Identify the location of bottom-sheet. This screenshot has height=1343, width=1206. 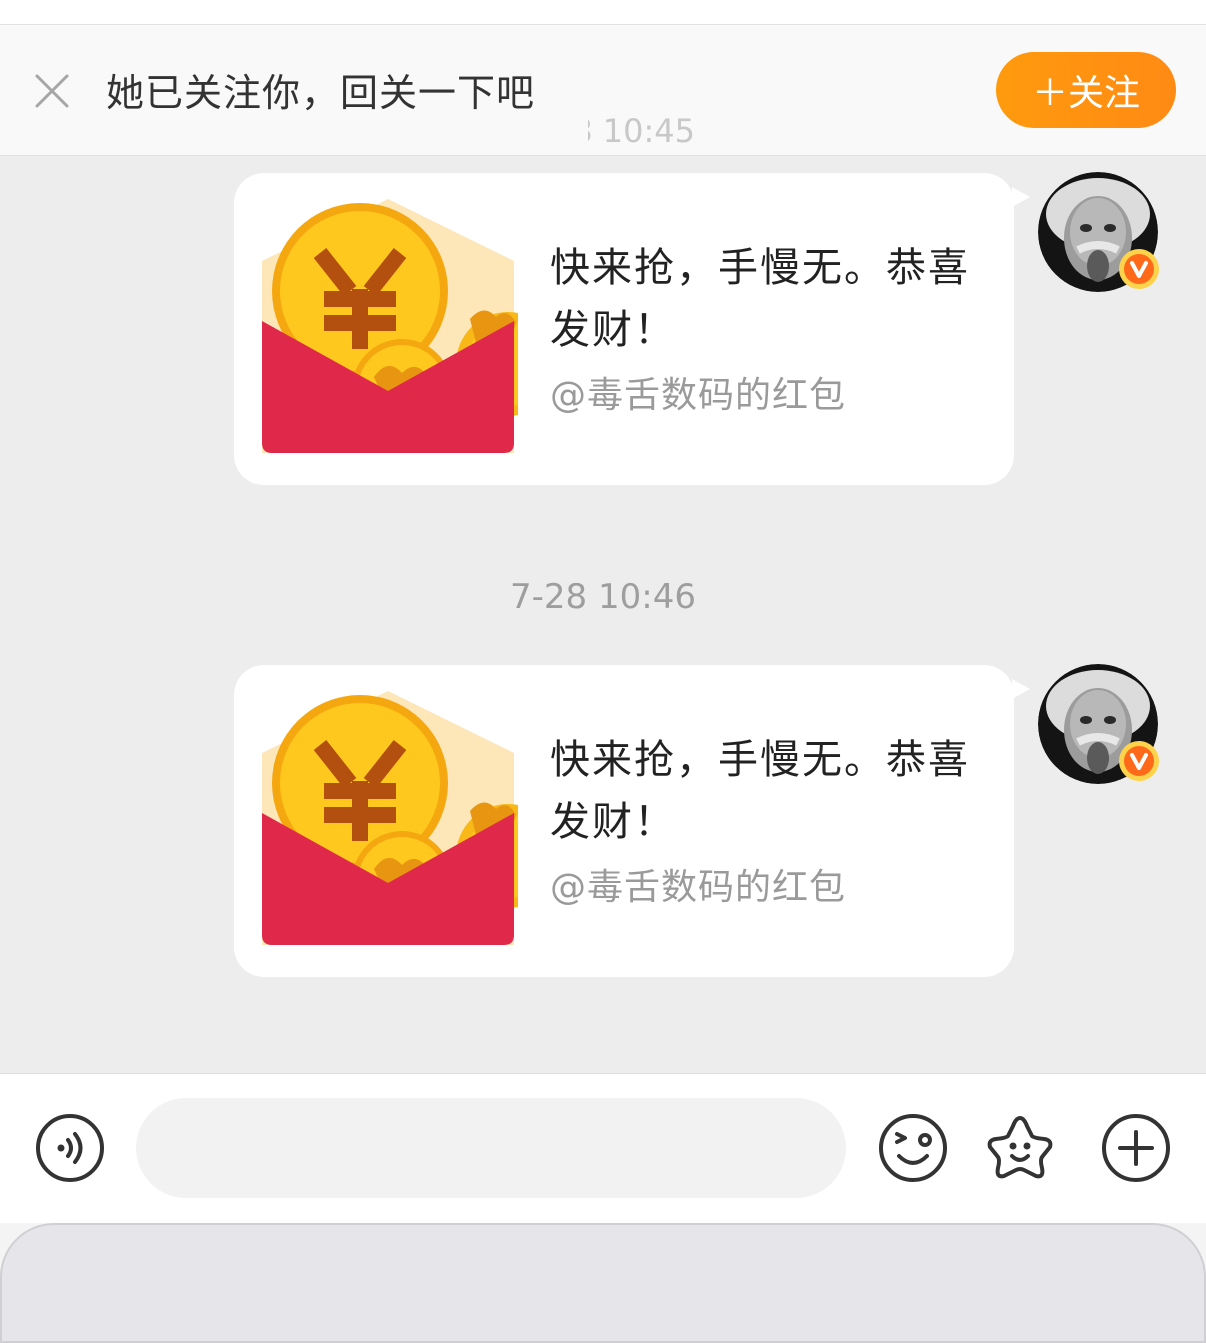
(603, 1283).